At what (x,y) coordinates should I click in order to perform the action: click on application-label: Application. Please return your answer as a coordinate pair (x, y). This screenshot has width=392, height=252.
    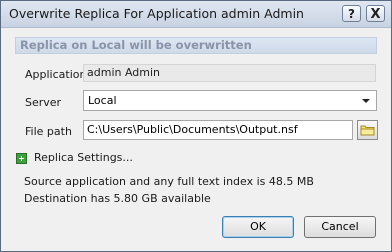
    Looking at the image, I should click on (56, 74).